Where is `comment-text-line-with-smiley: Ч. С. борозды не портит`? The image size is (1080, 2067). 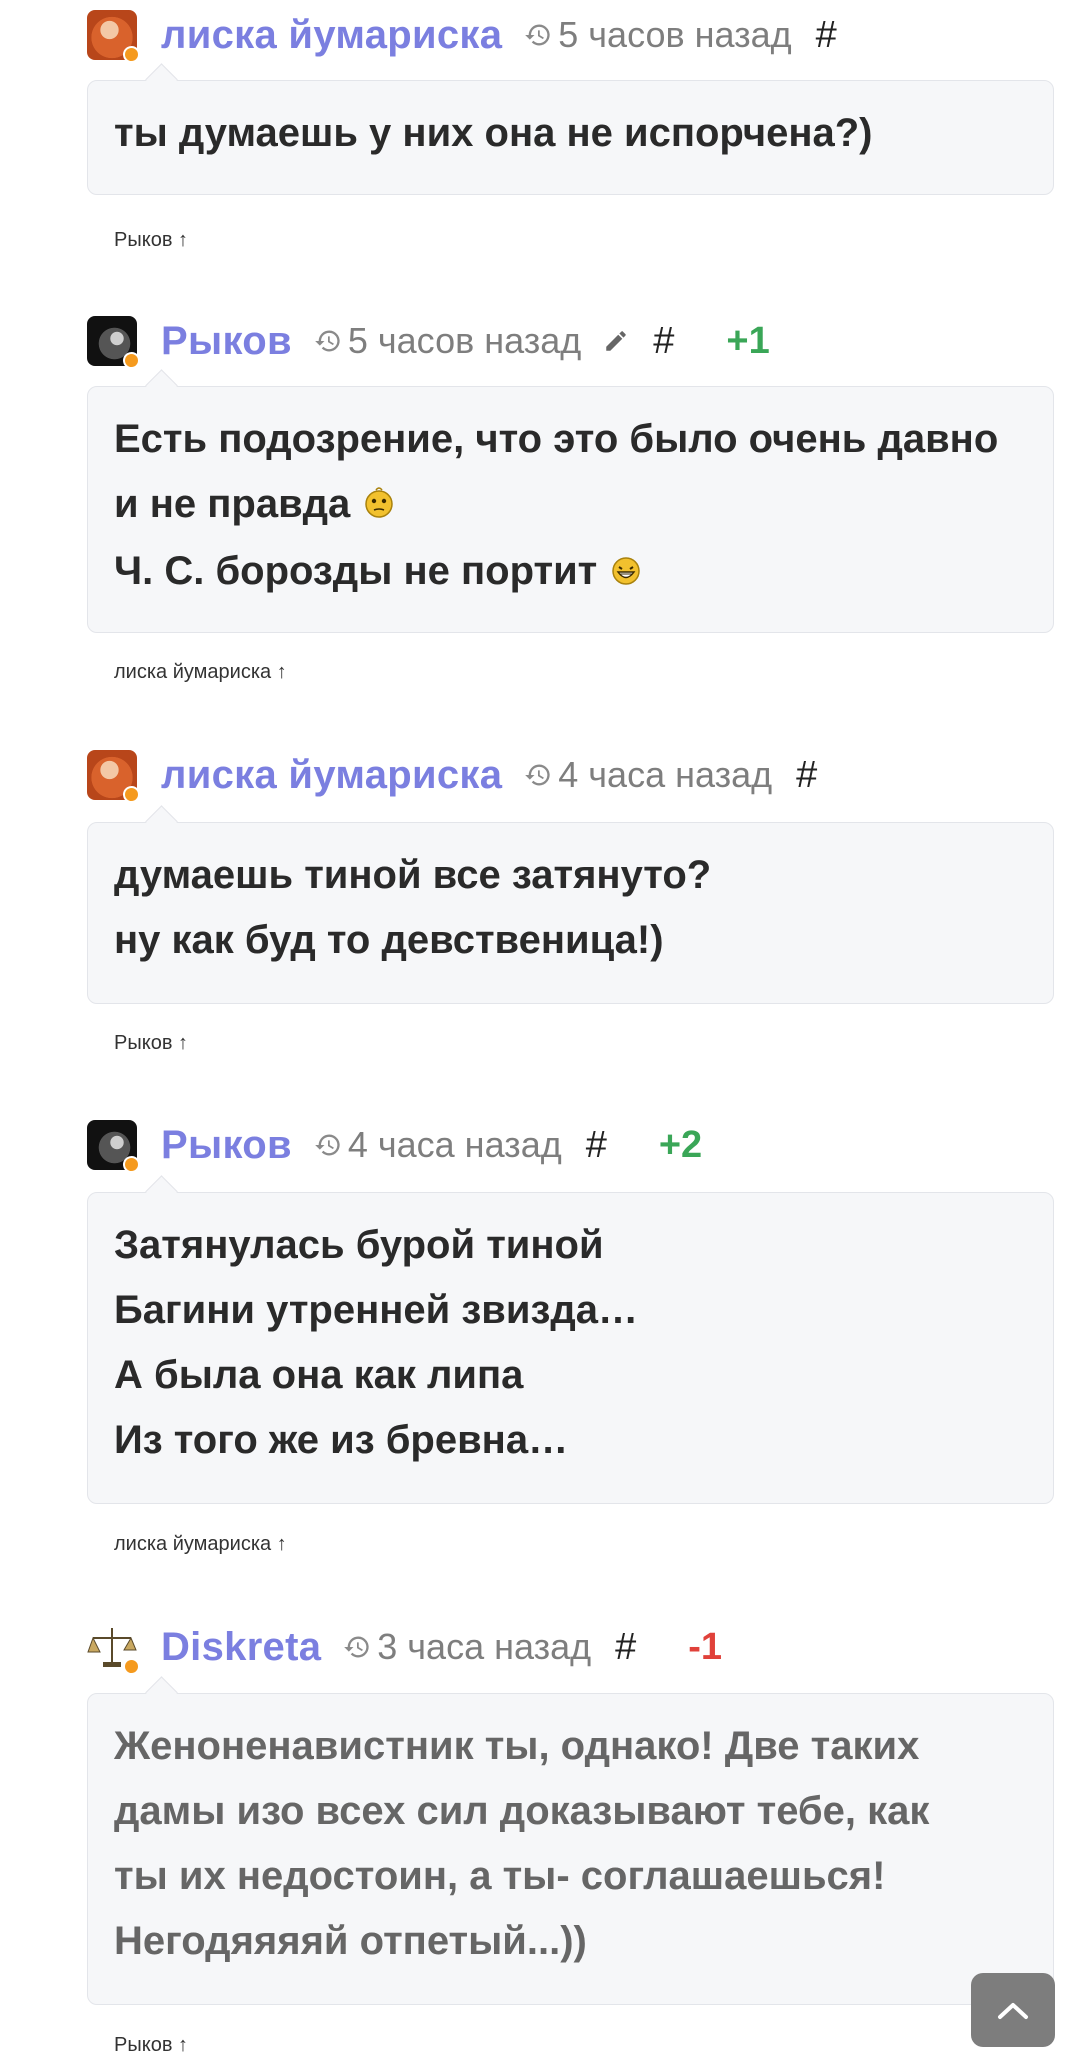 comment-text-line-with-smiley: Ч. С. борозды не портит is located at coordinates (570, 572).